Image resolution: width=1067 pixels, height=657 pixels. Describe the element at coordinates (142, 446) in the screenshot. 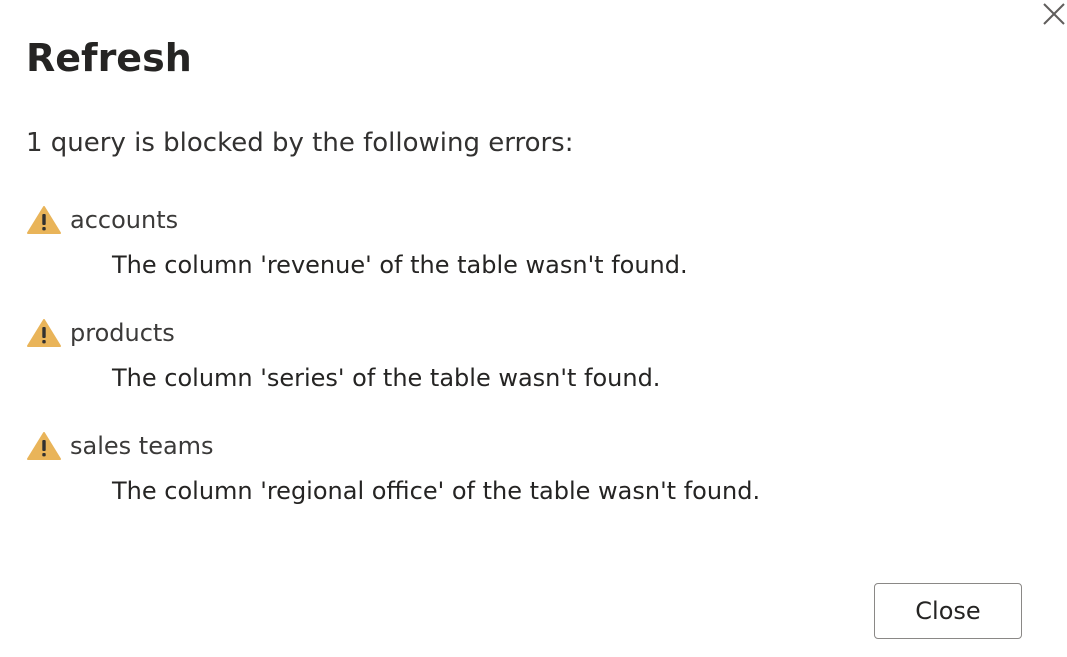

I see `query-name: sales teams` at that location.